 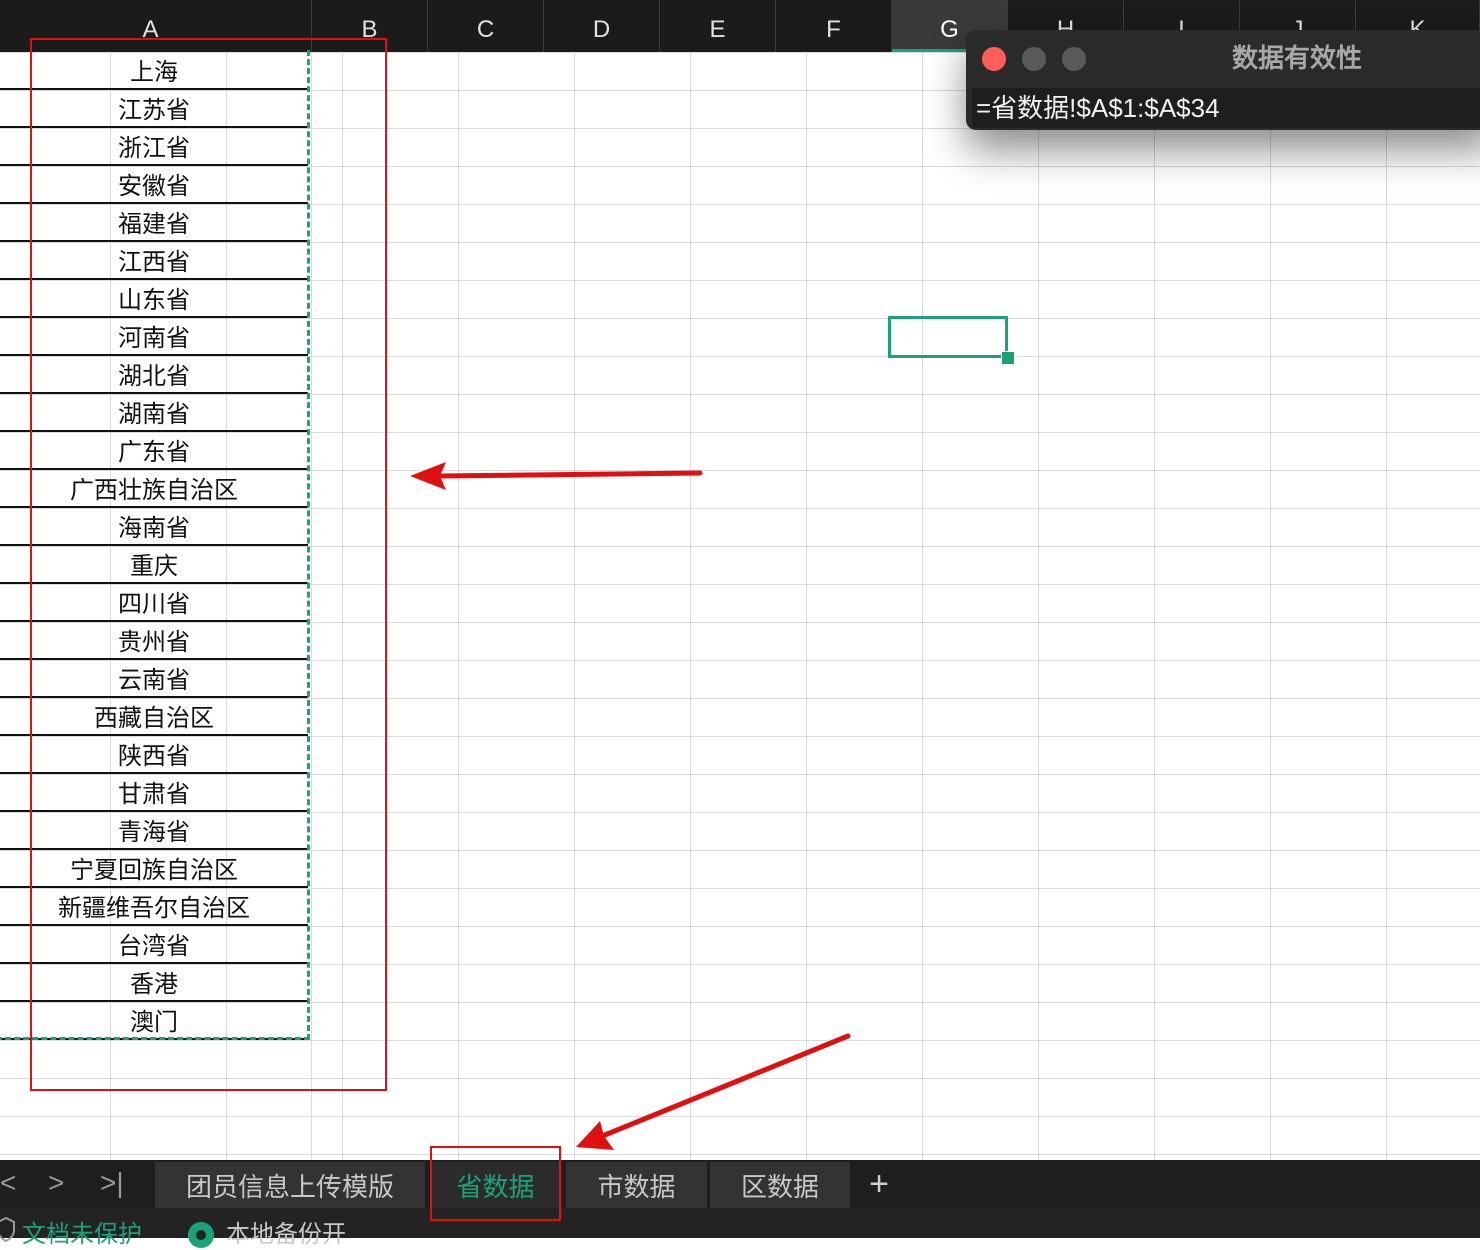 I want to click on minimize-button, so click(x=1034, y=59).